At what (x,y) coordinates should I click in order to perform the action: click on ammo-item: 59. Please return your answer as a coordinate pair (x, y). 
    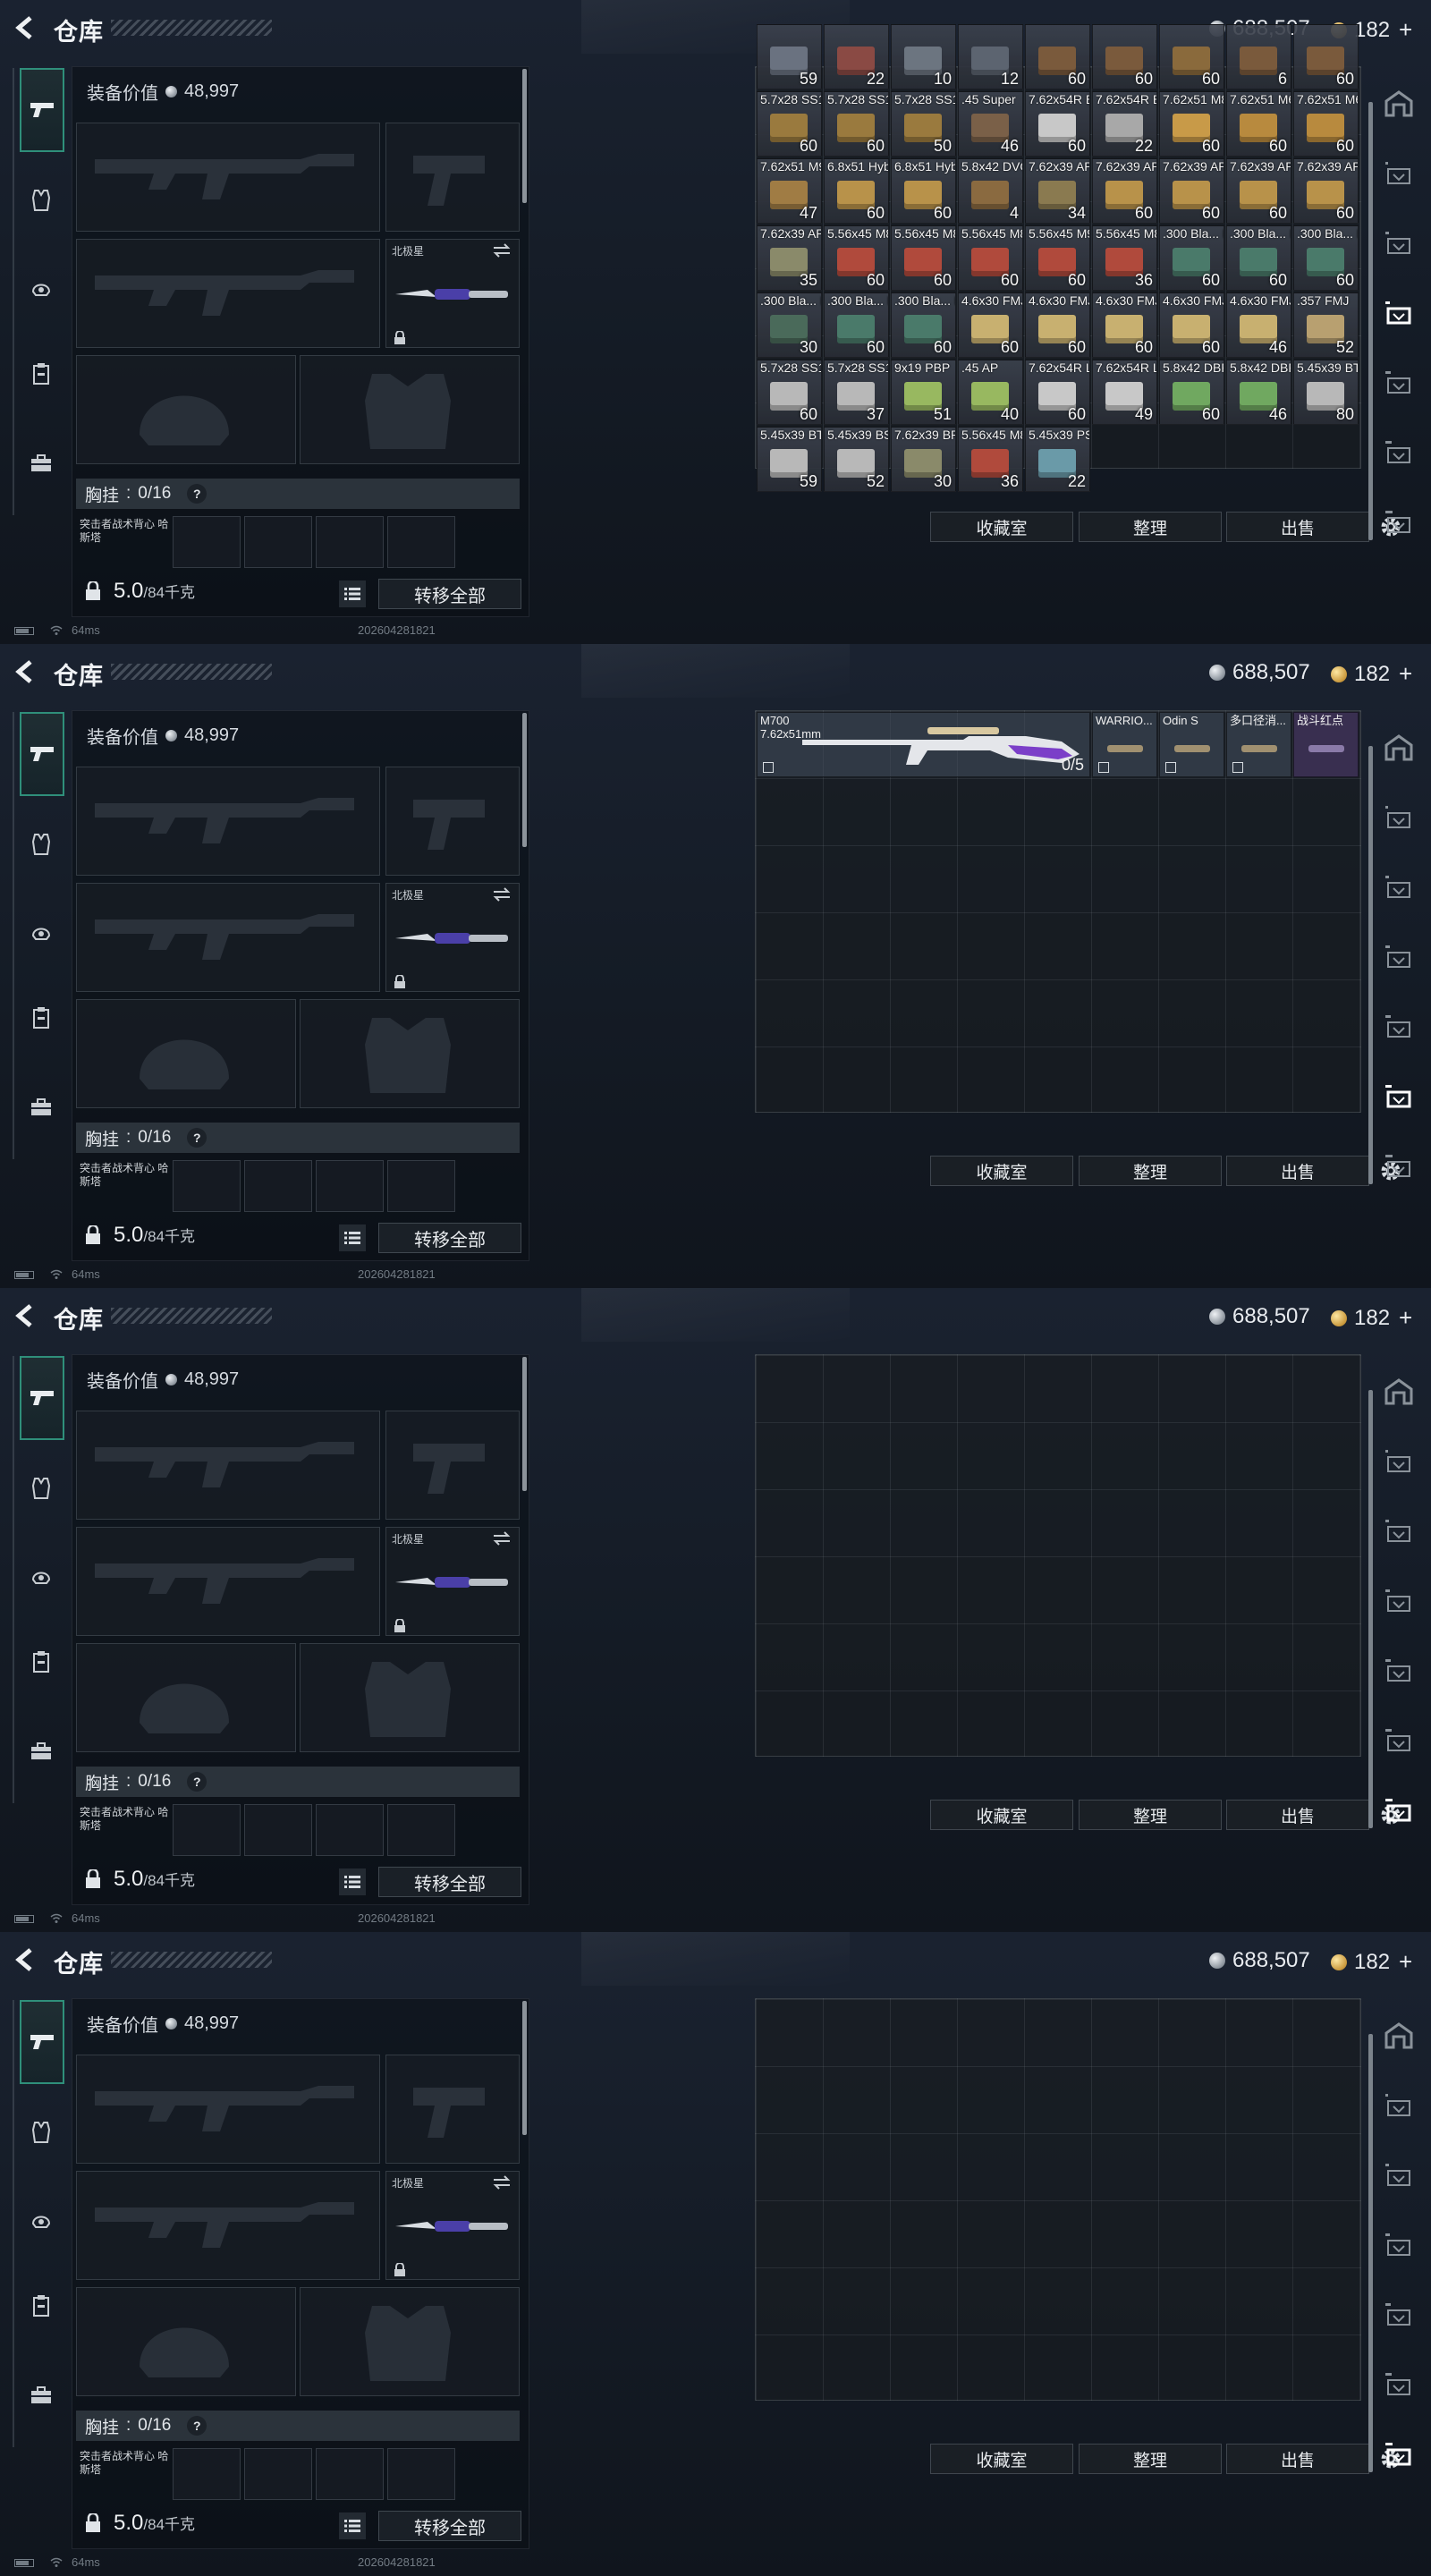
    Looking at the image, I should click on (790, 56).